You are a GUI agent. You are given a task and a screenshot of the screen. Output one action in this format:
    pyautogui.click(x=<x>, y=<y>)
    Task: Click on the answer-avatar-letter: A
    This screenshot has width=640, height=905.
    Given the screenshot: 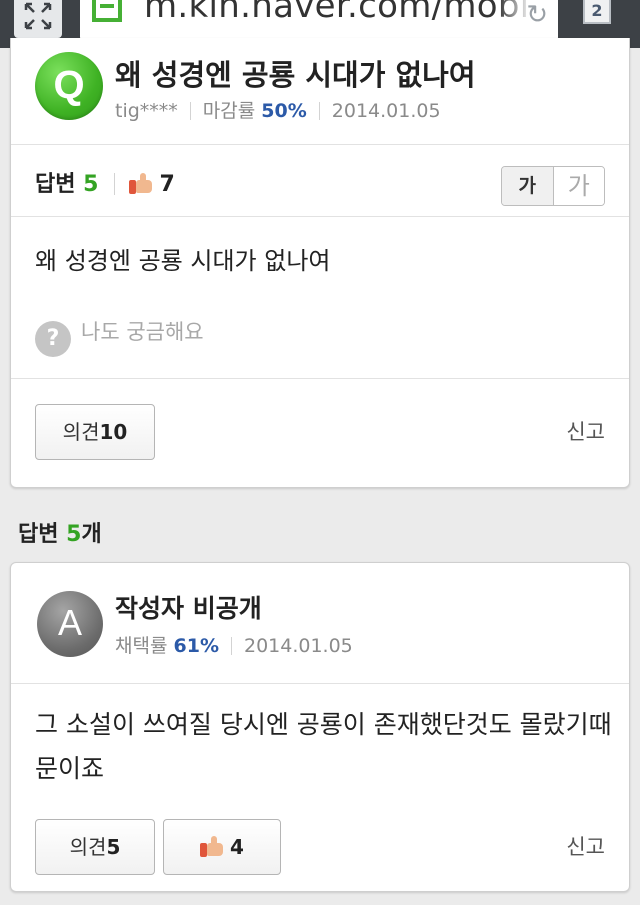 What is the action you would take?
    pyautogui.click(x=69, y=622)
    